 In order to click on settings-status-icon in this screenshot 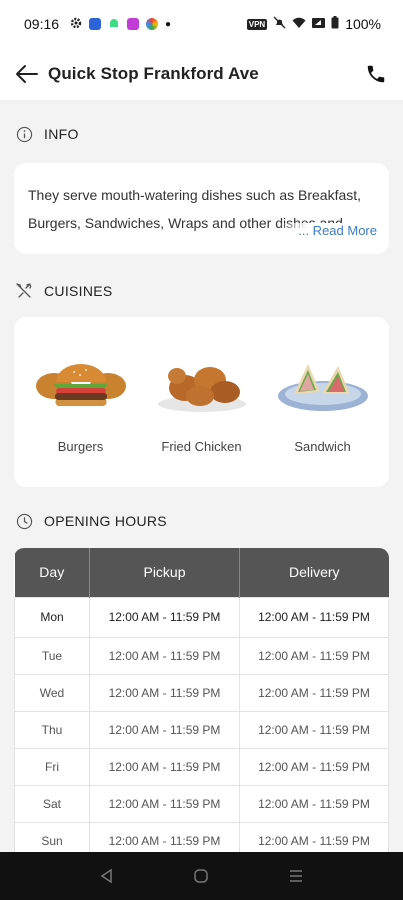, I will do `click(76, 24)`.